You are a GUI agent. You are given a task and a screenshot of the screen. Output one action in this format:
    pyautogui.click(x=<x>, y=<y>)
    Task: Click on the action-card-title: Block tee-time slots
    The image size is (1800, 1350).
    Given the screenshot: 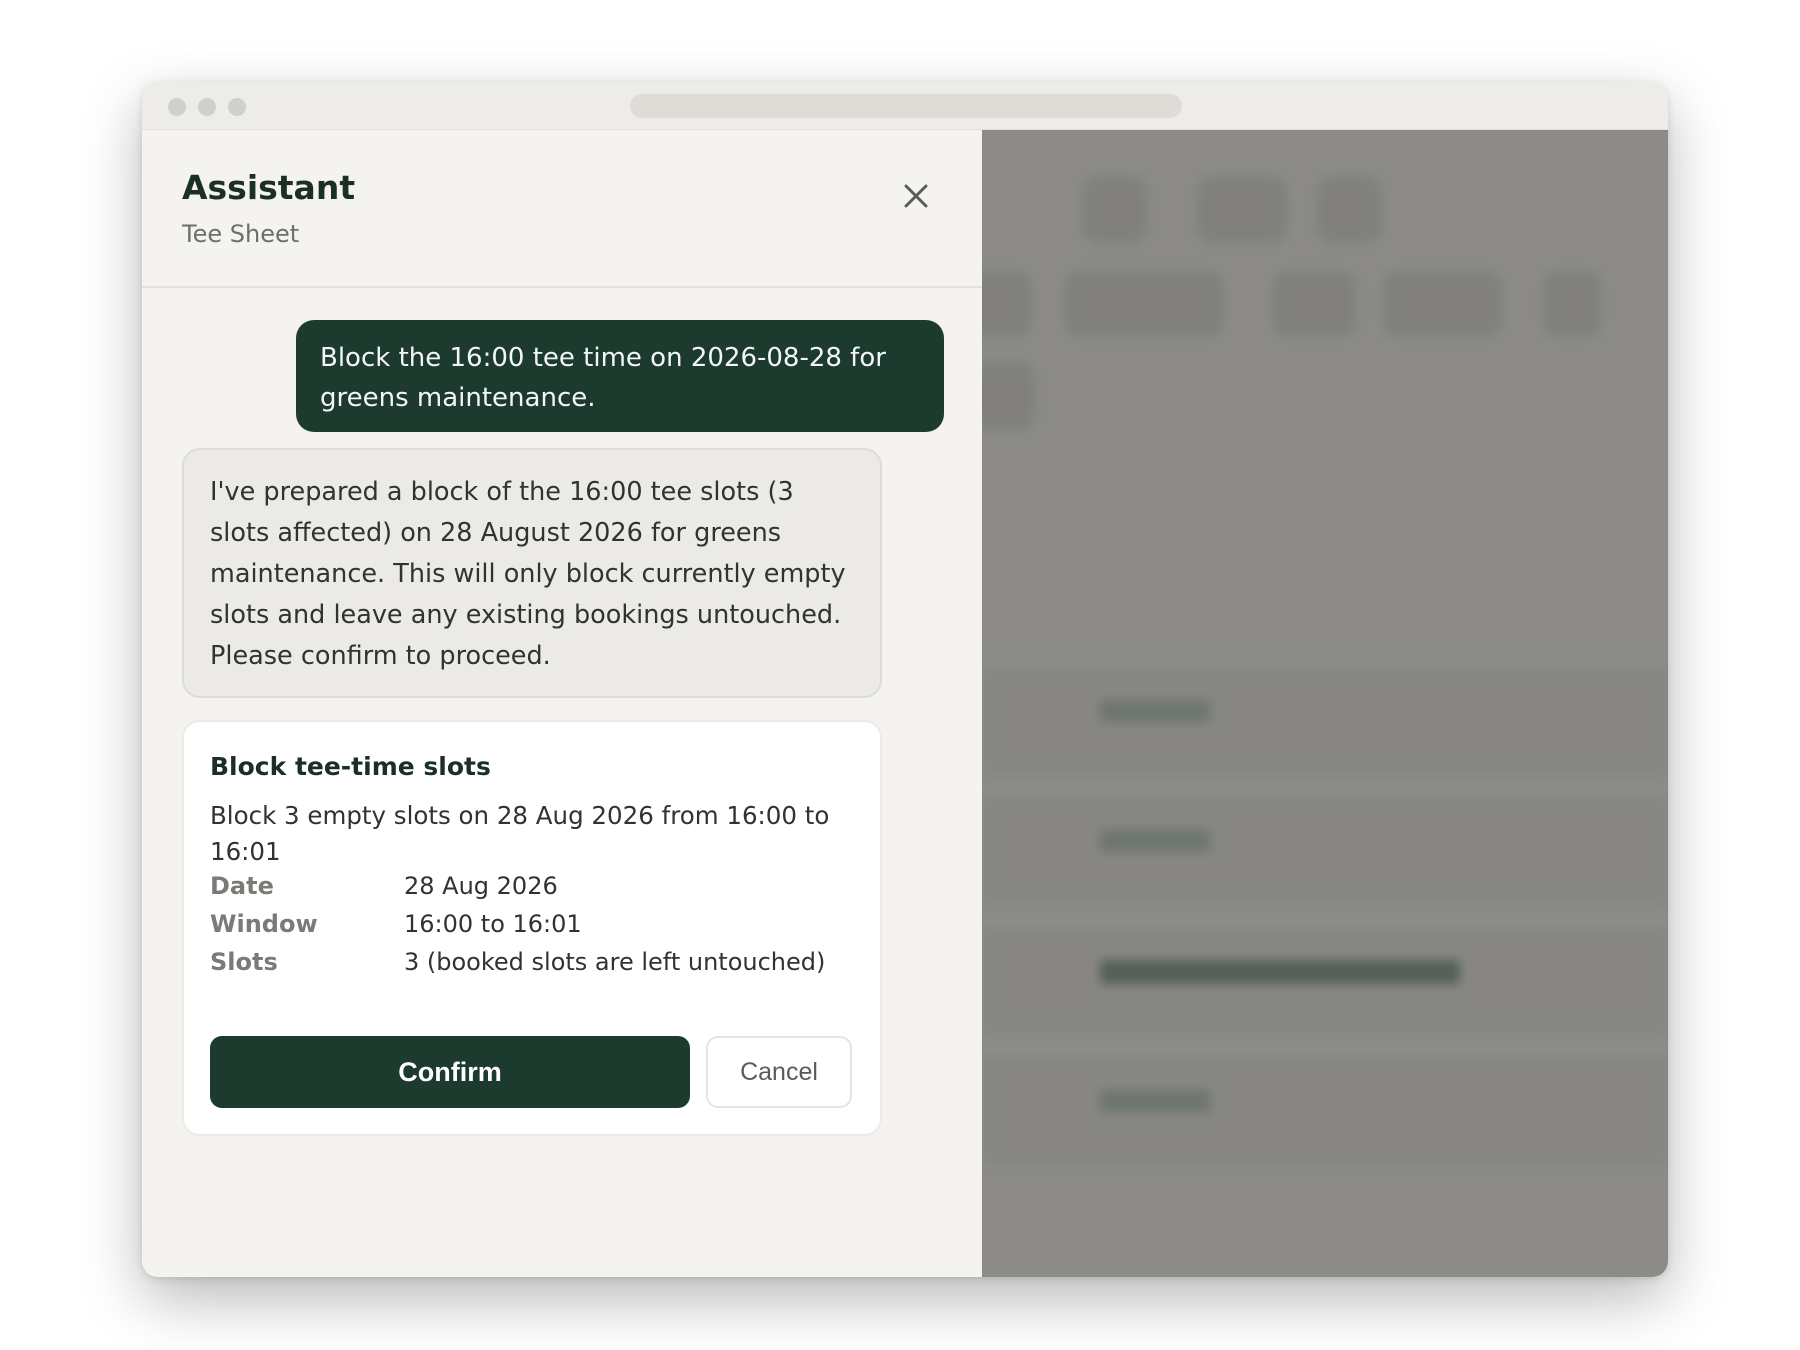 What is the action you would take?
    pyautogui.click(x=350, y=766)
    